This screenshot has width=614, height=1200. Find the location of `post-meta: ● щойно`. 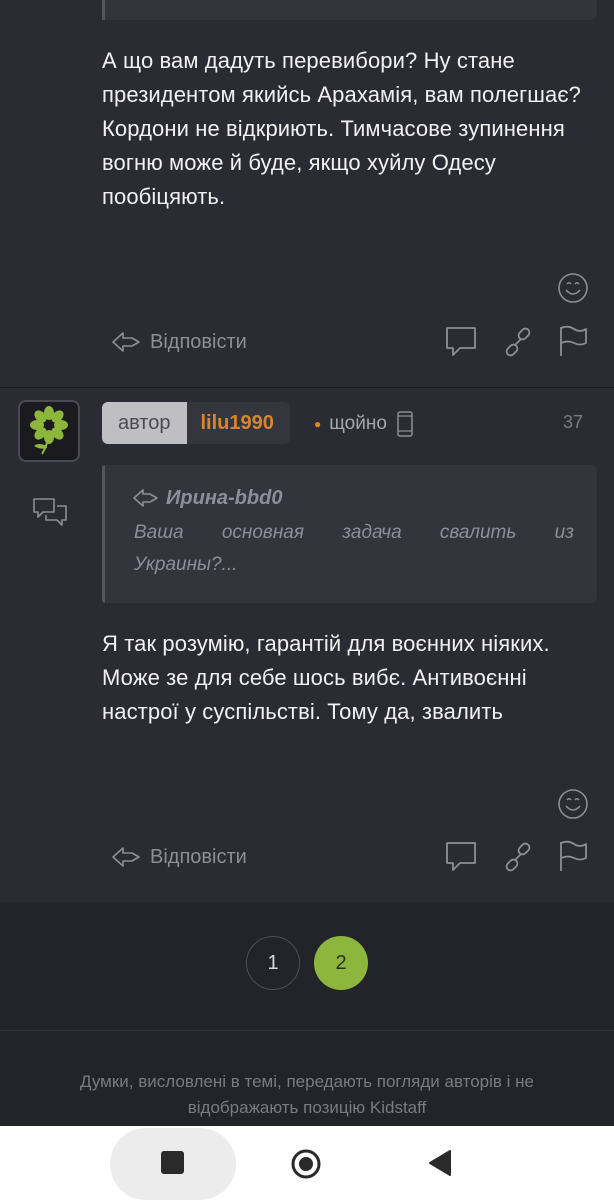

post-meta: ● щойно is located at coordinates (364, 424).